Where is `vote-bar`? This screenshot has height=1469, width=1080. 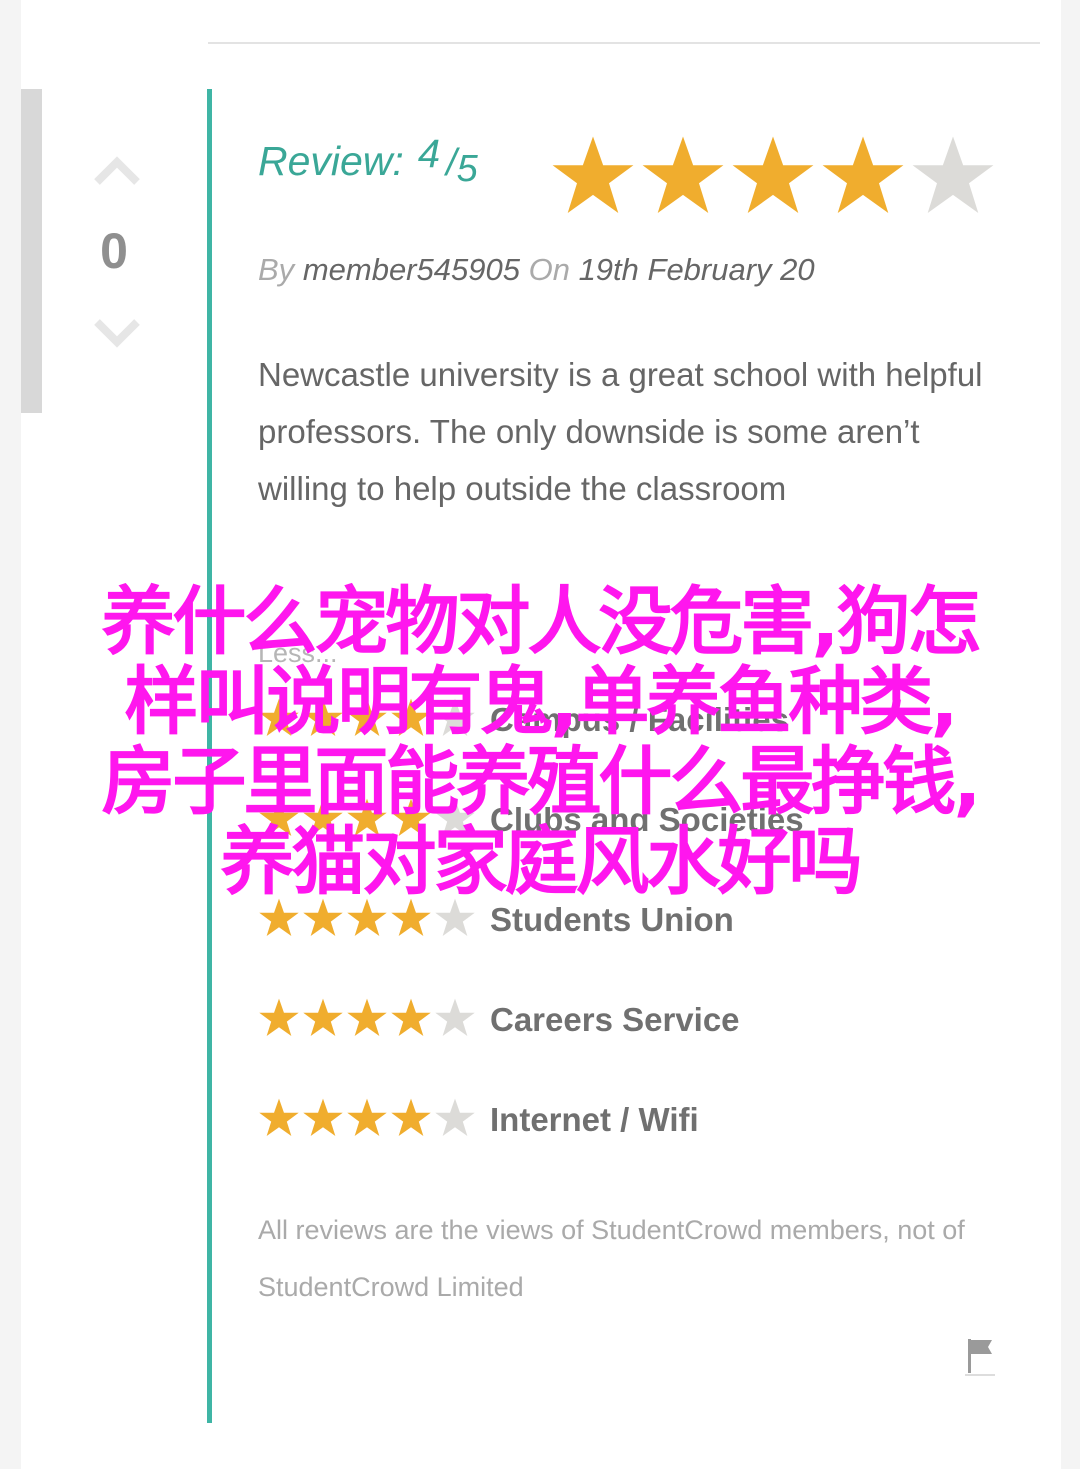 vote-bar is located at coordinates (31, 251).